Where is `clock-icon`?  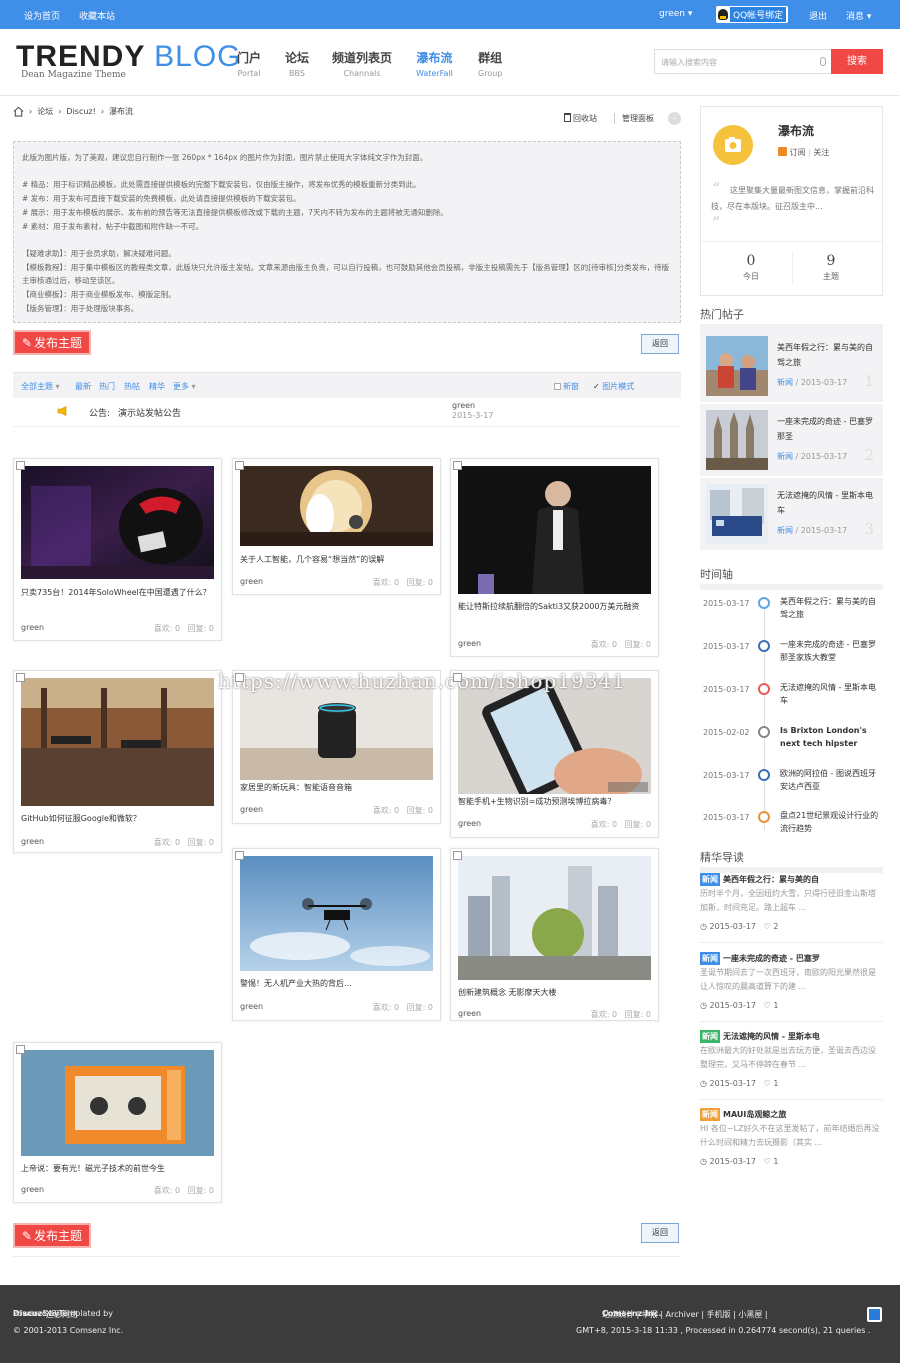
clock-icon is located at coordinates (764, 603).